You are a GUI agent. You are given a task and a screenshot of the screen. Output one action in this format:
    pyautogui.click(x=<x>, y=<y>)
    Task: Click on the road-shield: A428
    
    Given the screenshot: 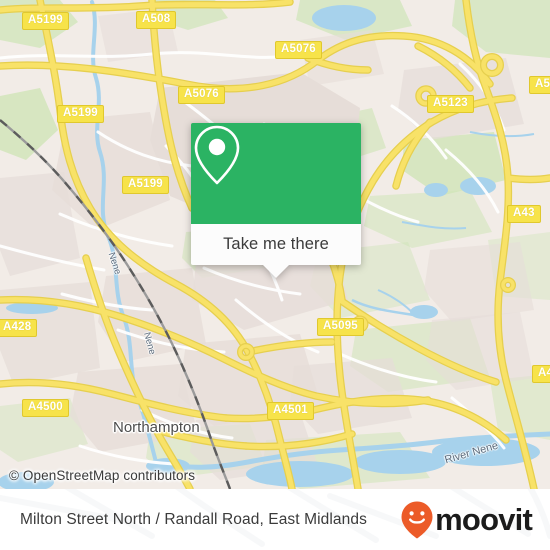 What is the action you would take?
    pyautogui.click(x=19, y=328)
    